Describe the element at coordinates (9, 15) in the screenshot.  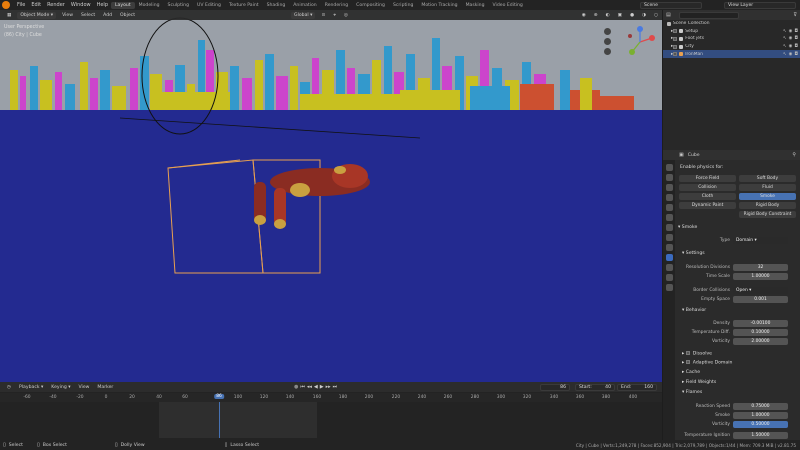
I see `editor-type-icon: ▦` at that location.